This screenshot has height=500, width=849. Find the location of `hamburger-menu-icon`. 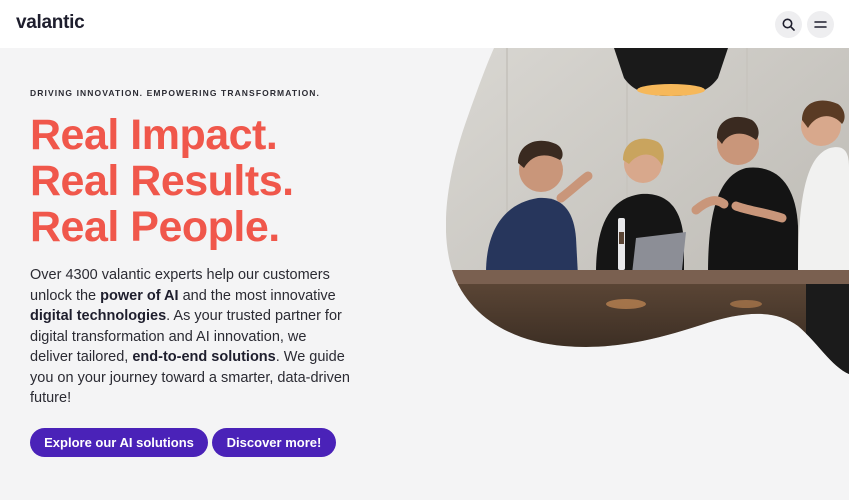

hamburger-menu-icon is located at coordinates (820, 24).